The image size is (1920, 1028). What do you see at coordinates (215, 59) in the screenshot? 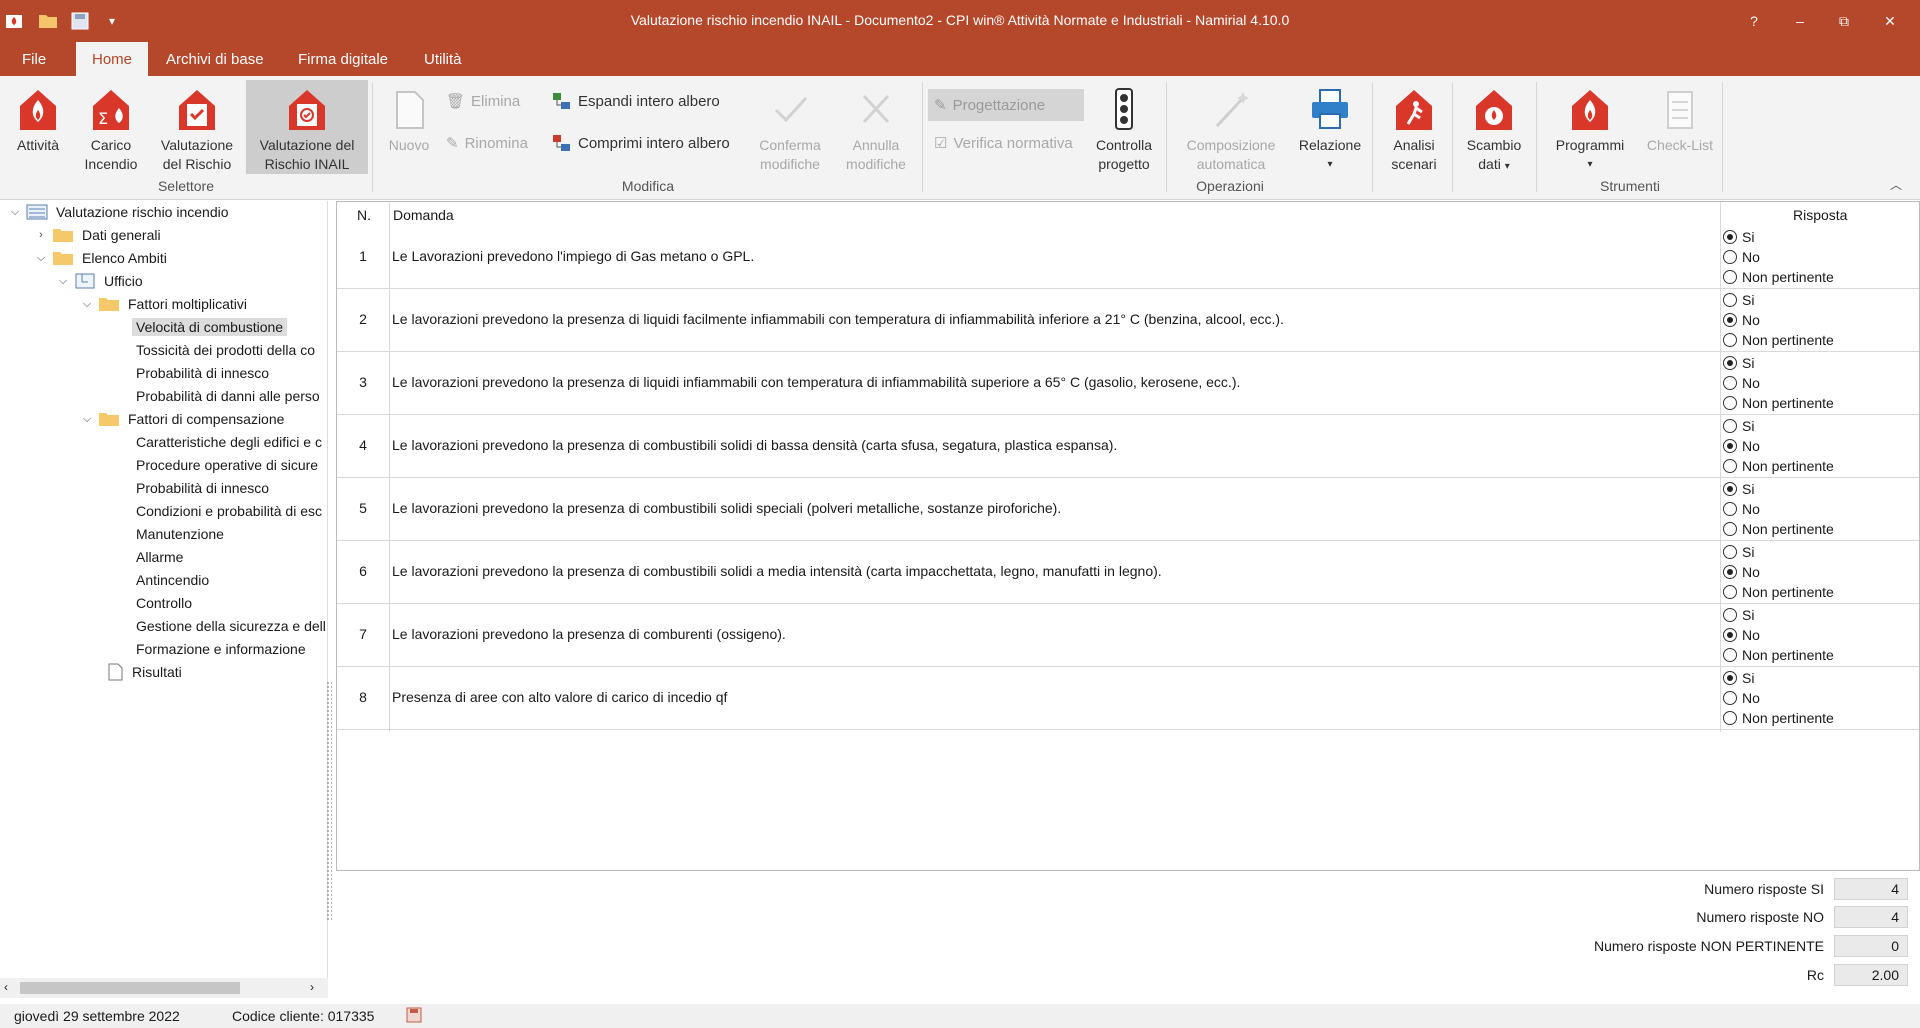
I see `tab-archivi-di-base: Archivi di base` at bounding box center [215, 59].